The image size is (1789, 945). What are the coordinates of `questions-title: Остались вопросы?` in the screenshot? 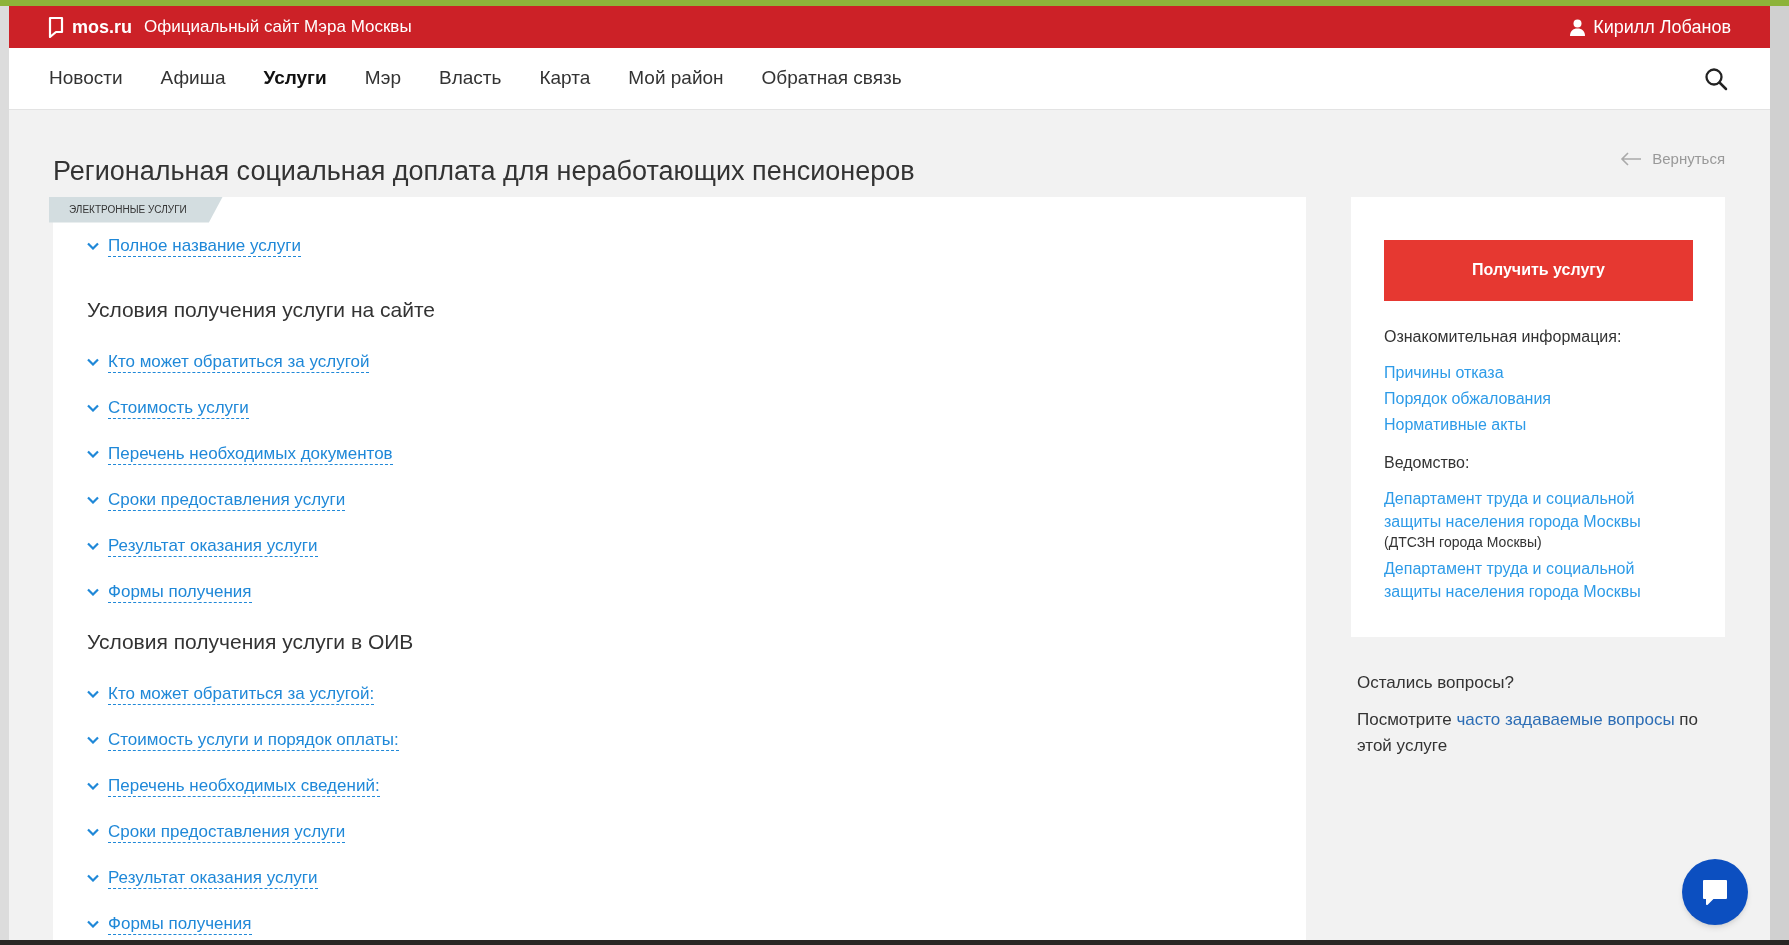 It's located at (1436, 682).